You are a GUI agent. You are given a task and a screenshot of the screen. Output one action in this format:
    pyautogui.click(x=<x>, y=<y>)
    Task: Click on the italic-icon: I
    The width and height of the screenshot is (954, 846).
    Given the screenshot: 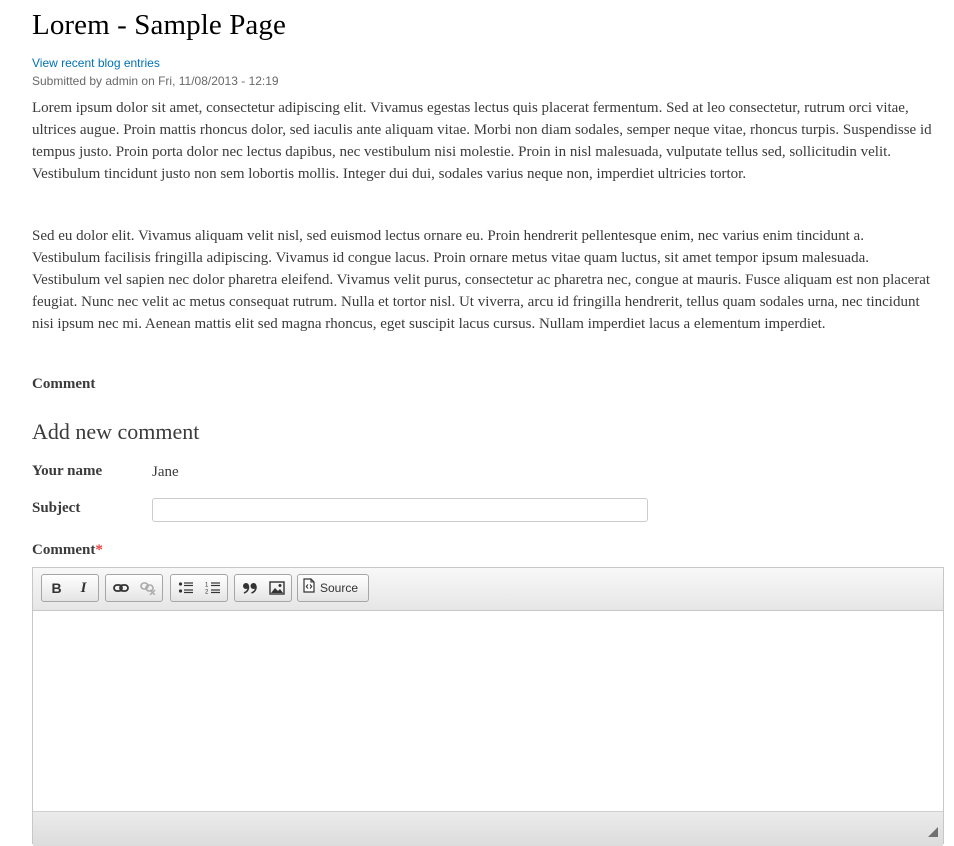 What is the action you would take?
    pyautogui.click(x=83, y=587)
    